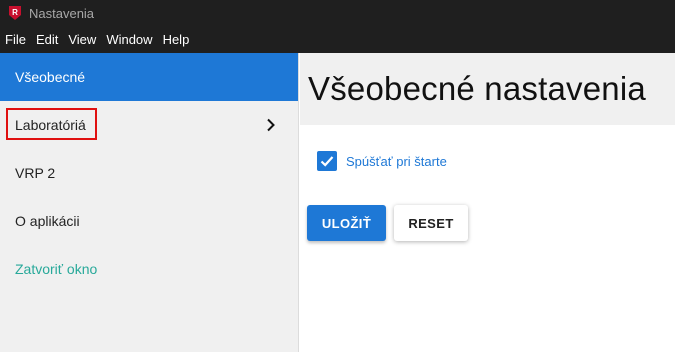 The image size is (675, 352). What do you see at coordinates (82, 39) in the screenshot?
I see `menu-view: View` at bounding box center [82, 39].